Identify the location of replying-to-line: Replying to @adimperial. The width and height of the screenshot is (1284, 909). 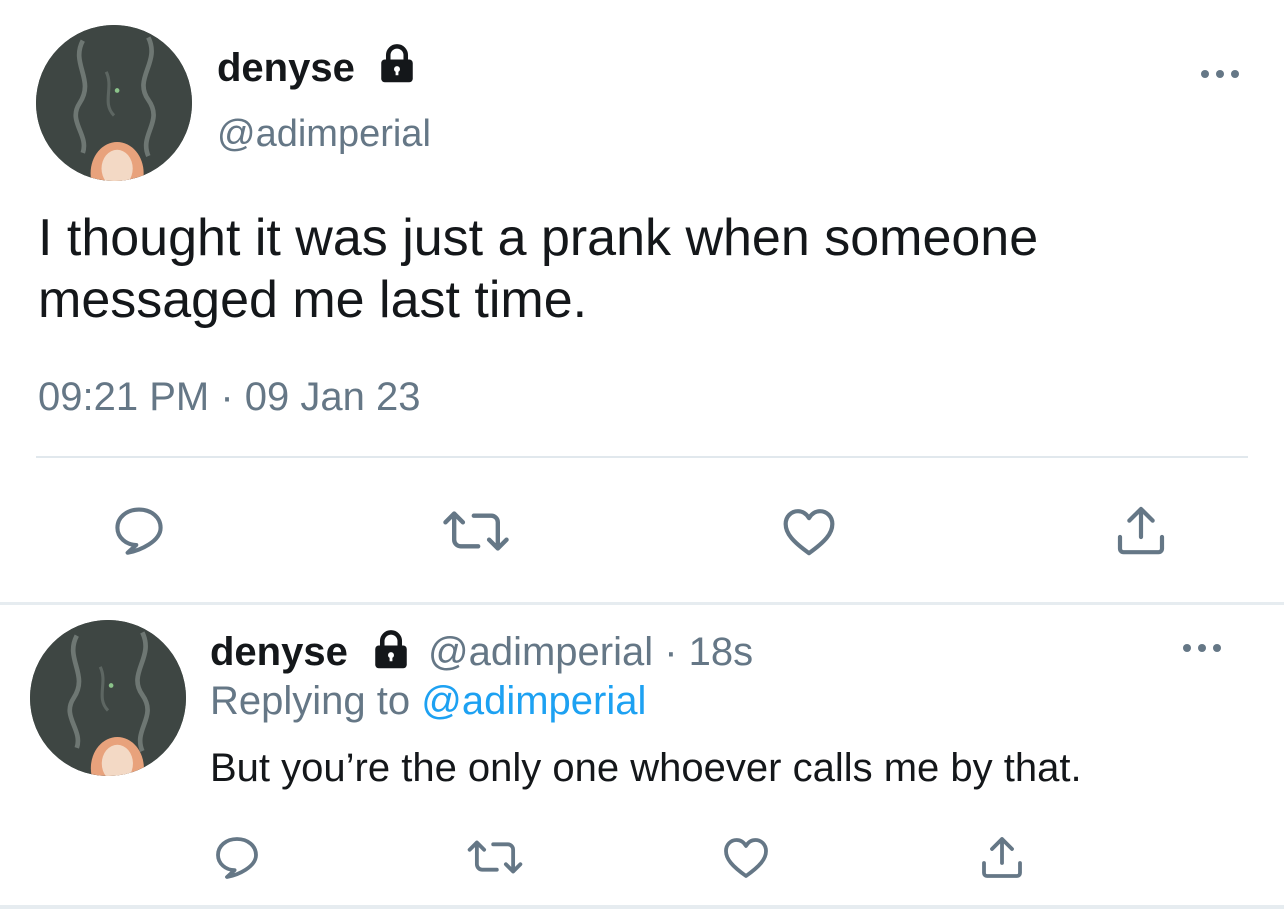
(428, 701).